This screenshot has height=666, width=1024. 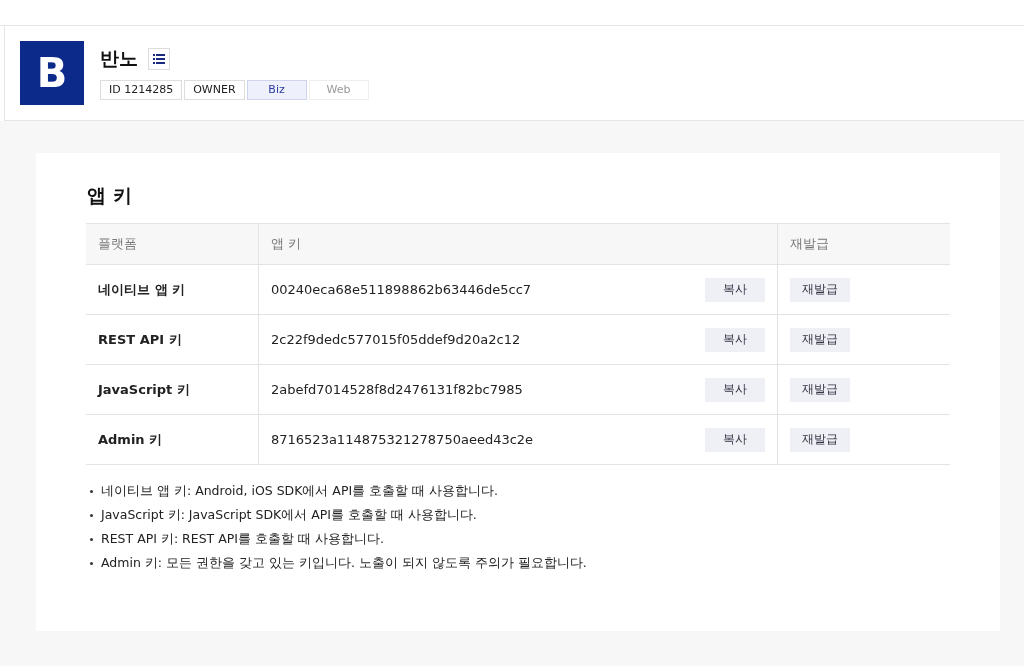 What do you see at coordinates (242, 539) in the screenshot?
I see `note-text: REST API 키: REST API를 호출할 때 사용합니다.` at bounding box center [242, 539].